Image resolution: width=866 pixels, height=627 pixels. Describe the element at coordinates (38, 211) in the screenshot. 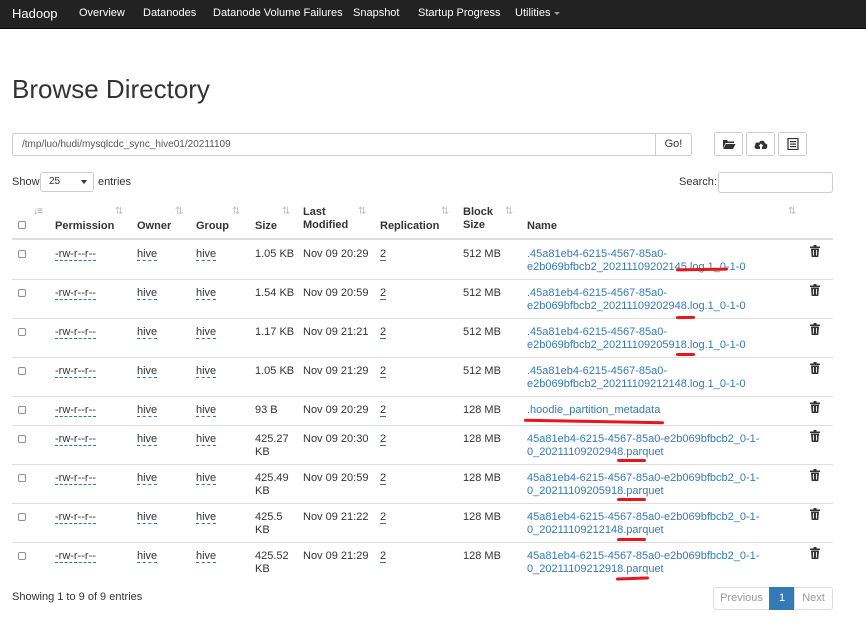

I see `sort-asc-icon: ↓≡` at that location.